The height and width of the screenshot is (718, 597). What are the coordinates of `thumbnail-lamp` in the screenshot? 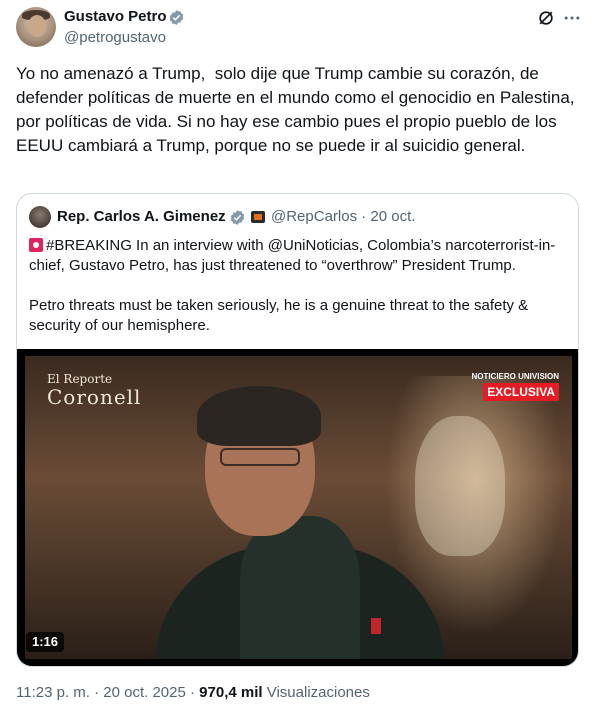 It's located at (460, 486).